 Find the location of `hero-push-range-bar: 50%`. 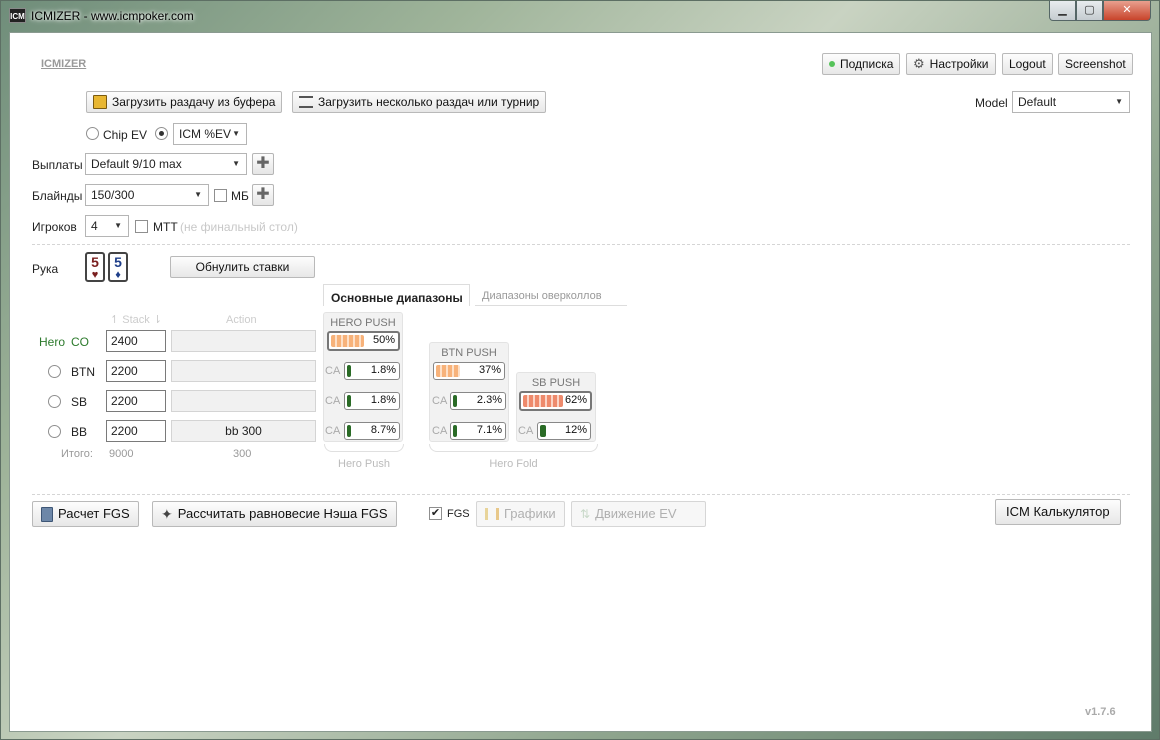

hero-push-range-bar: 50% is located at coordinates (363, 341).